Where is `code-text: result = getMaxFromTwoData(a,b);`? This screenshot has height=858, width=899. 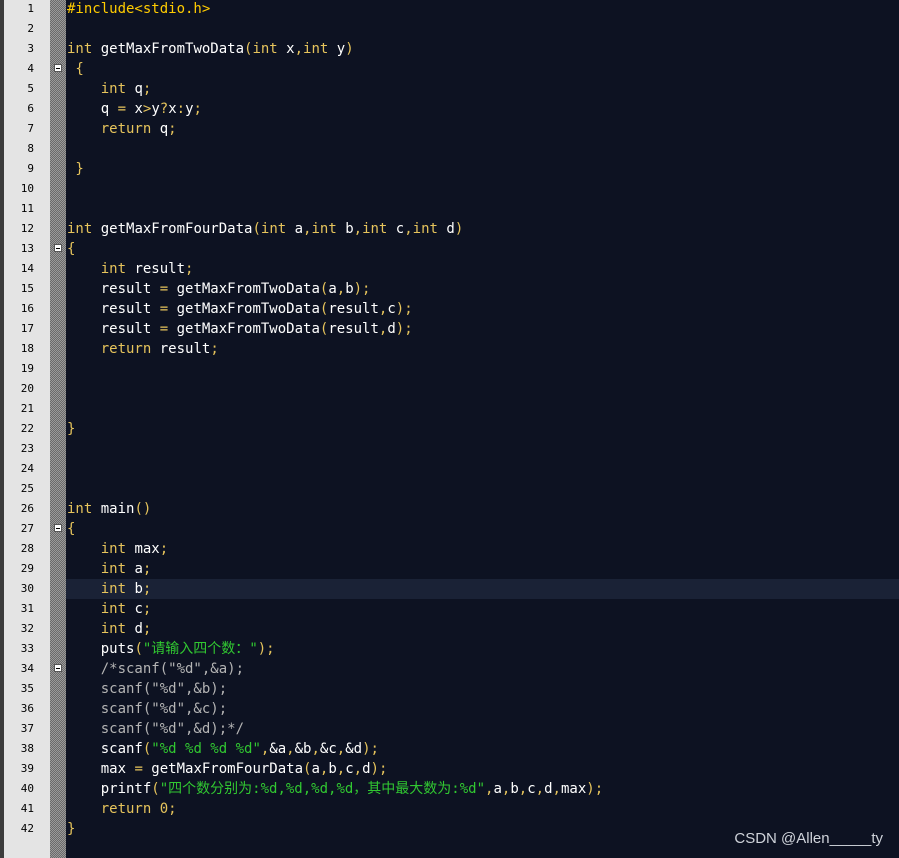
code-text: result = getMaxFromTwoData(a,b); is located at coordinates (482, 289).